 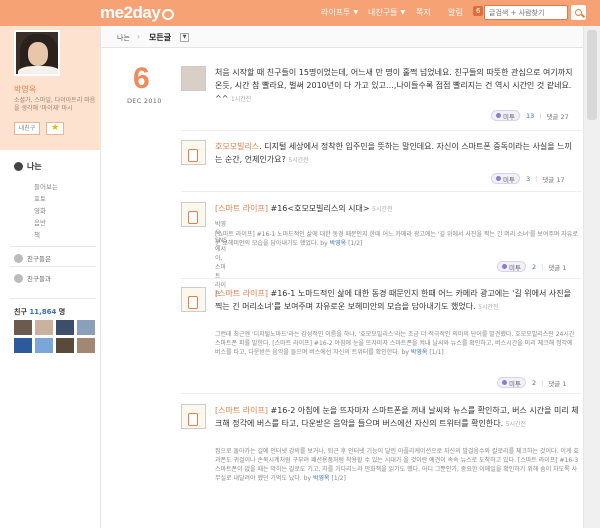 What do you see at coordinates (46, 235) in the screenshot?
I see `sidebar-subitem: 책` at bounding box center [46, 235].